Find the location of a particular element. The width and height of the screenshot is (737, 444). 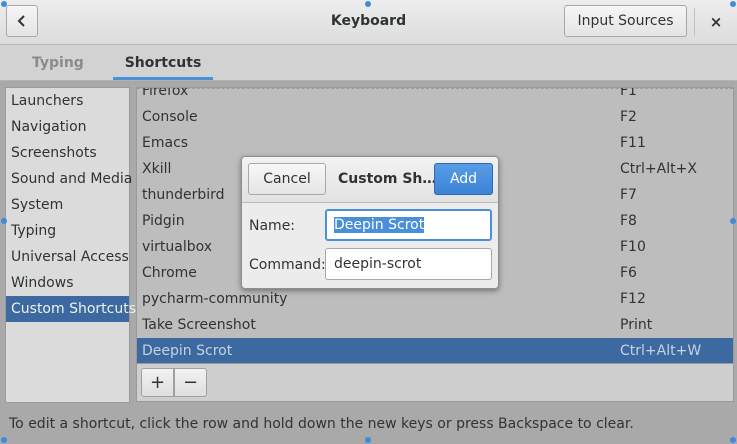

list-toolbar: + − is located at coordinates (435, 383).